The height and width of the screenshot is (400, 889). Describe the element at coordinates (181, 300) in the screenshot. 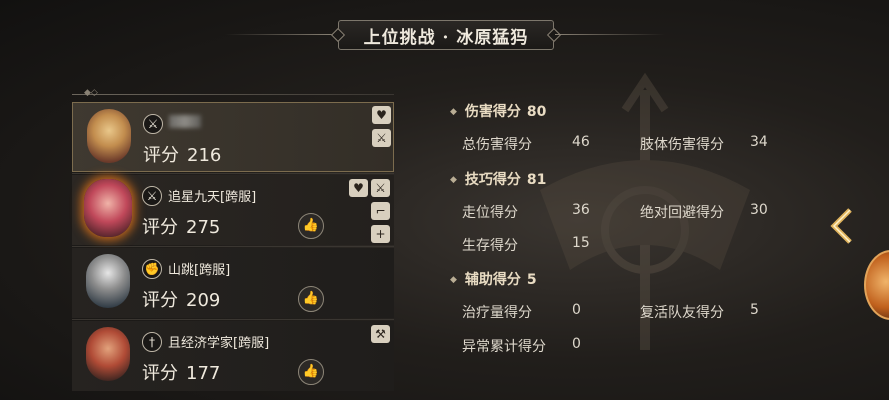

I see `player-score: 评分 209` at that location.